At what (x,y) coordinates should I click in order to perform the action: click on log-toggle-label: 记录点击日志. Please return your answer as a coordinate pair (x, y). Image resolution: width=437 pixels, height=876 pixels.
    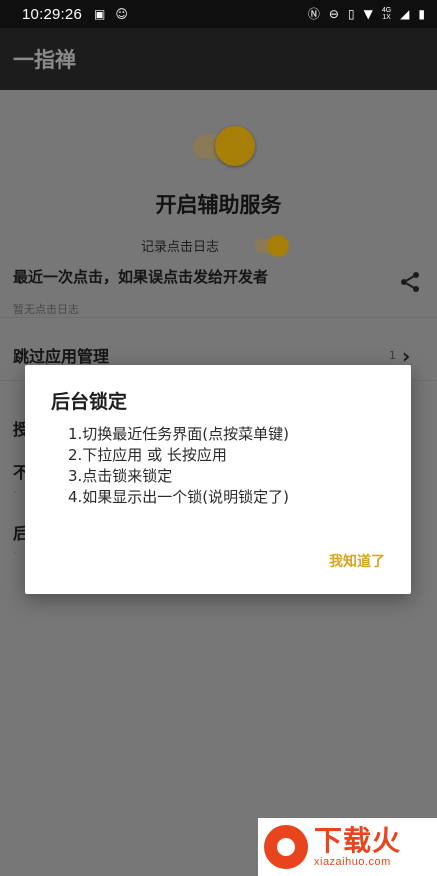
    Looking at the image, I should click on (180, 247).